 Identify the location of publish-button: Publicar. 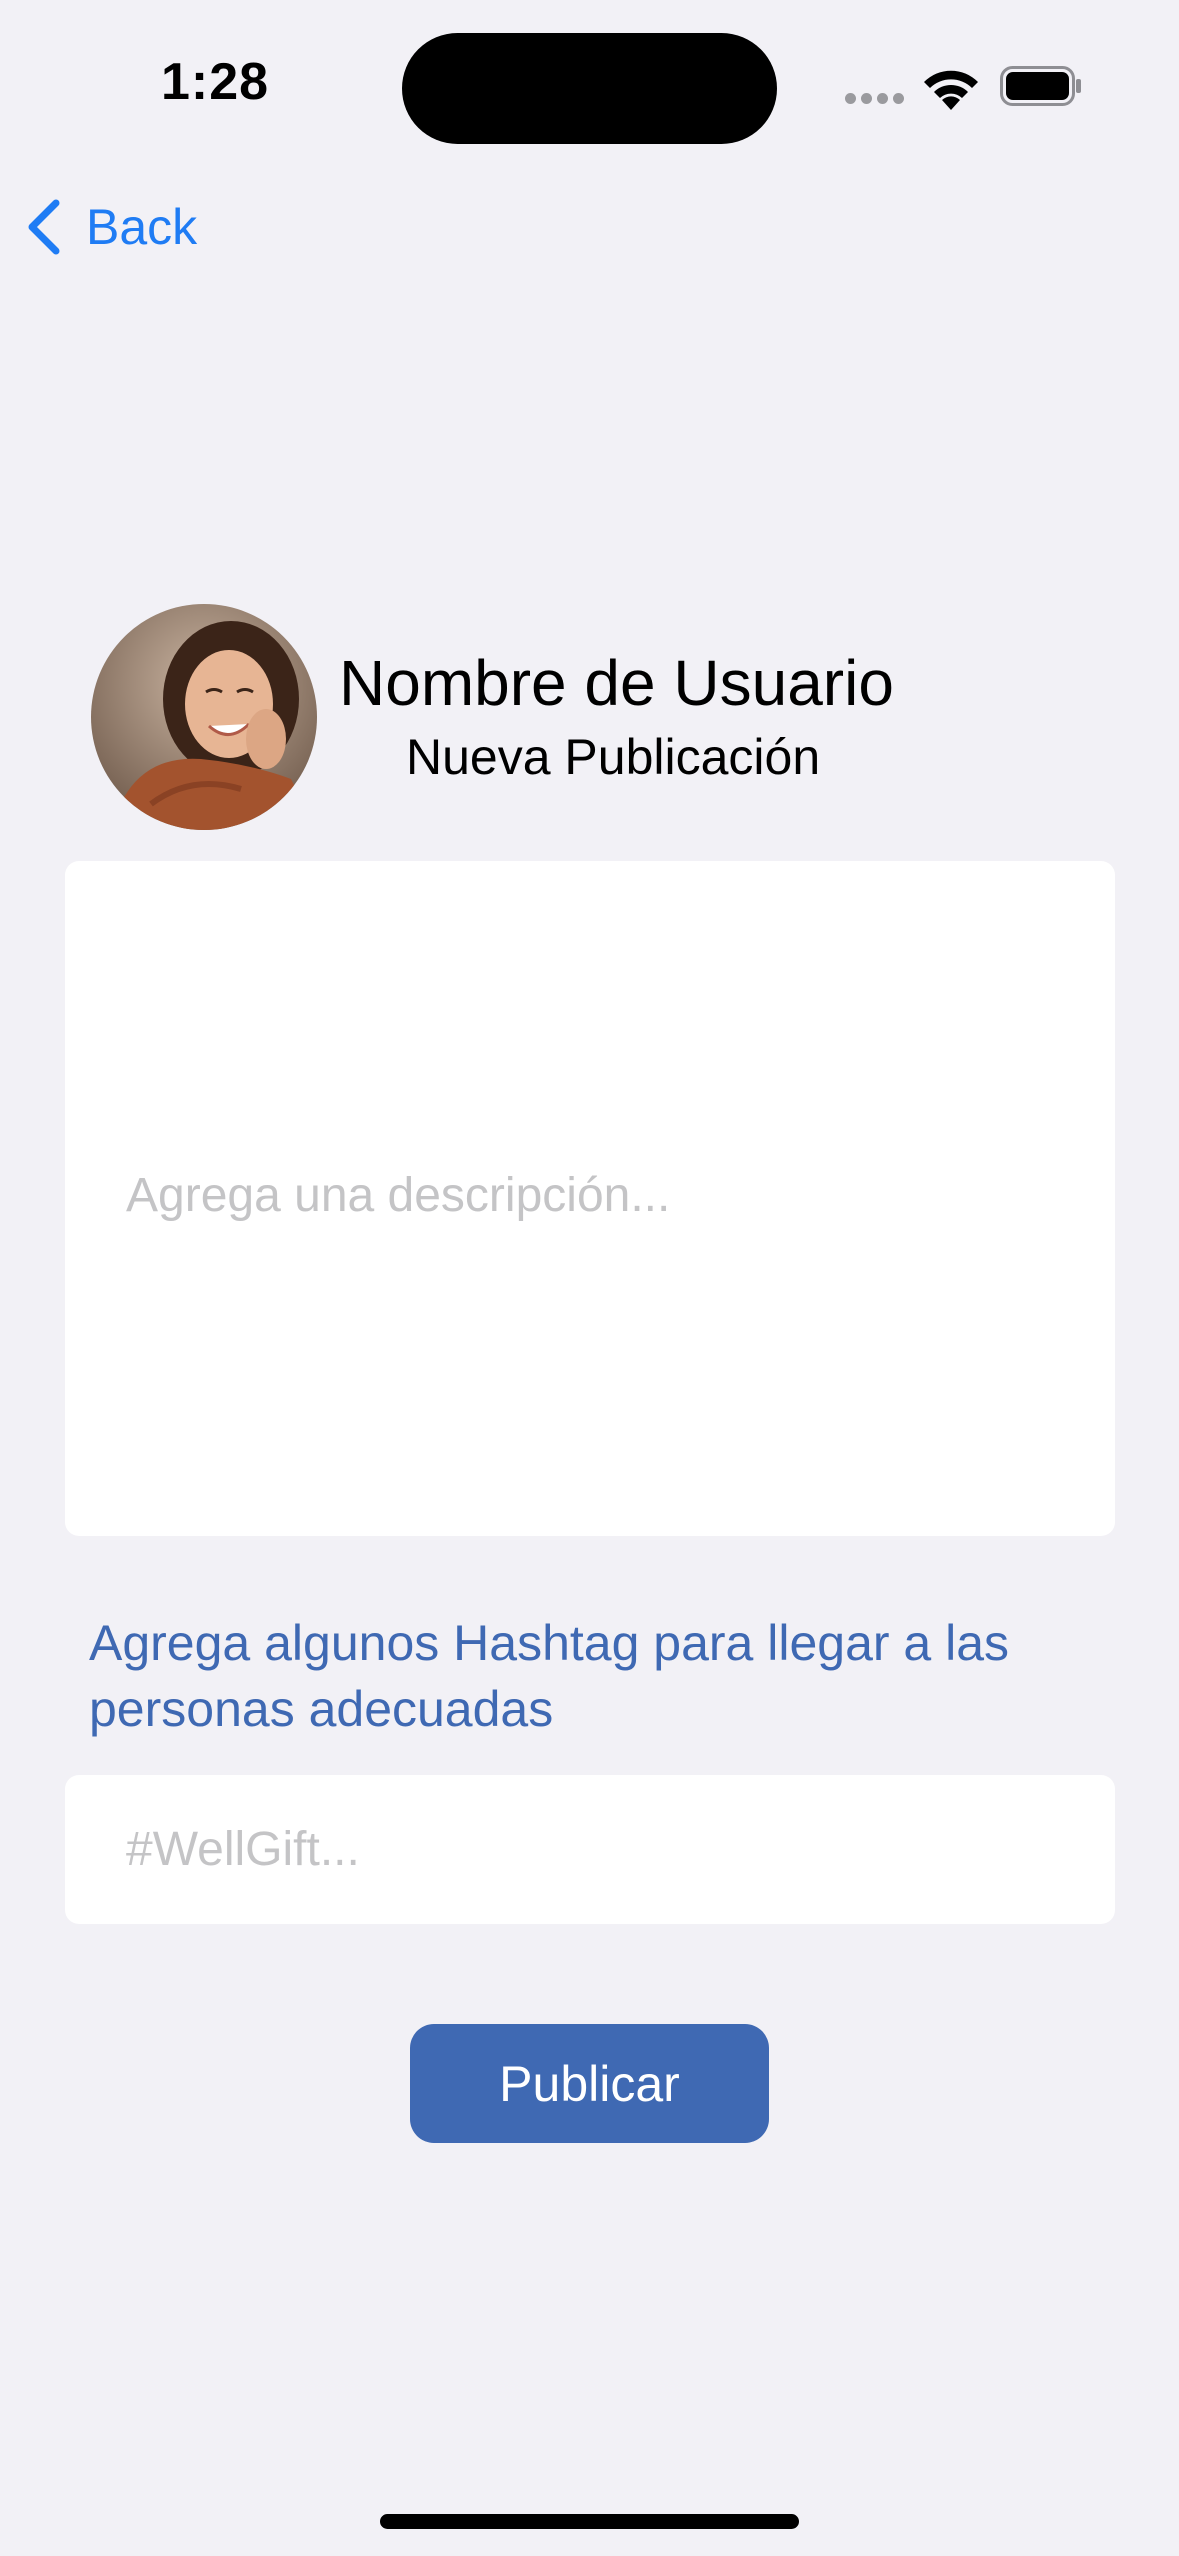
(589, 2083).